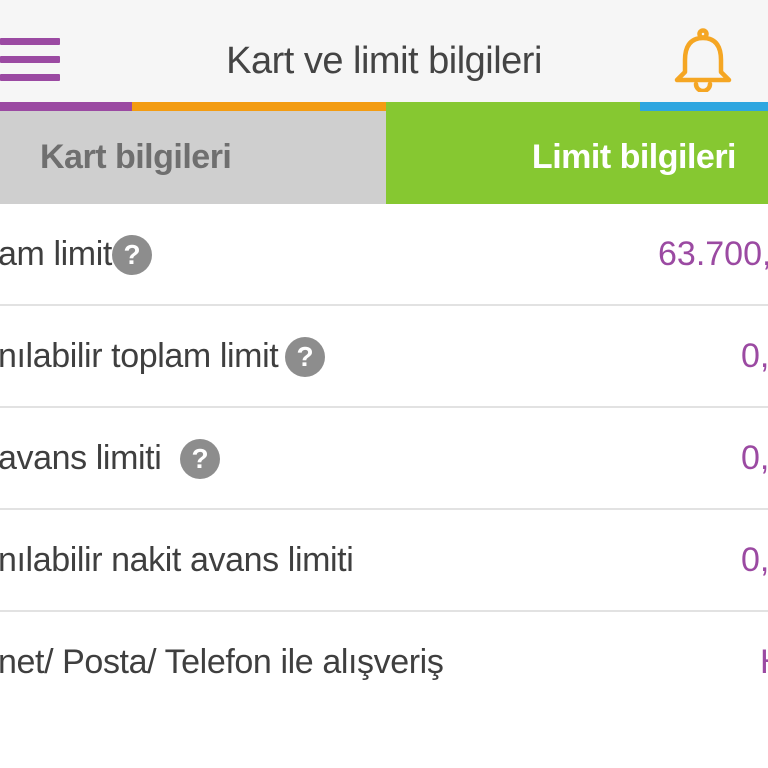 This screenshot has height=768, width=768. Describe the element at coordinates (56, 254) in the screenshot. I see `row-label: am limit` at that location.